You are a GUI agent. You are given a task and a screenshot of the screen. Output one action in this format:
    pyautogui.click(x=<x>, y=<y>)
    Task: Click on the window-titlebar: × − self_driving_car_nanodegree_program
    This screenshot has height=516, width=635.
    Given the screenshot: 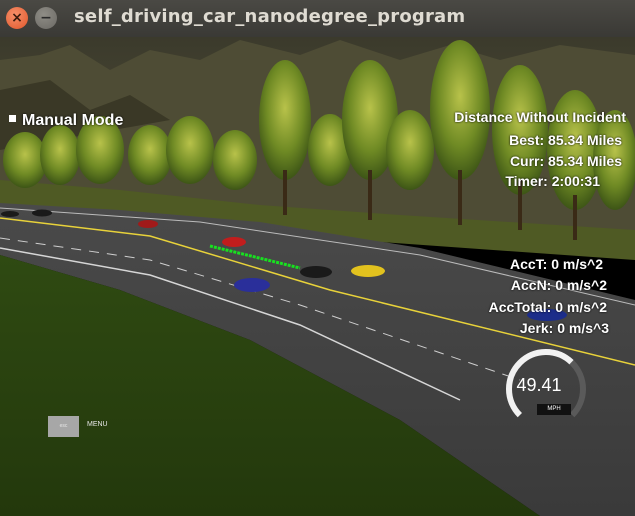 What is the action you would take?
    pyautogui.click(x=317, y=19)
    